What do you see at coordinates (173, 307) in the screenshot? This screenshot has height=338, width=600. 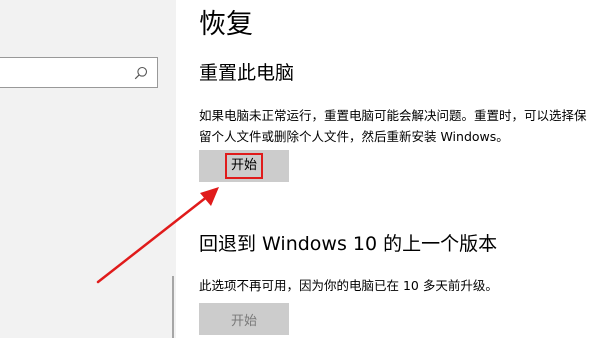 I see `sidebar-scrollbar` at bounding box center [173, 307].